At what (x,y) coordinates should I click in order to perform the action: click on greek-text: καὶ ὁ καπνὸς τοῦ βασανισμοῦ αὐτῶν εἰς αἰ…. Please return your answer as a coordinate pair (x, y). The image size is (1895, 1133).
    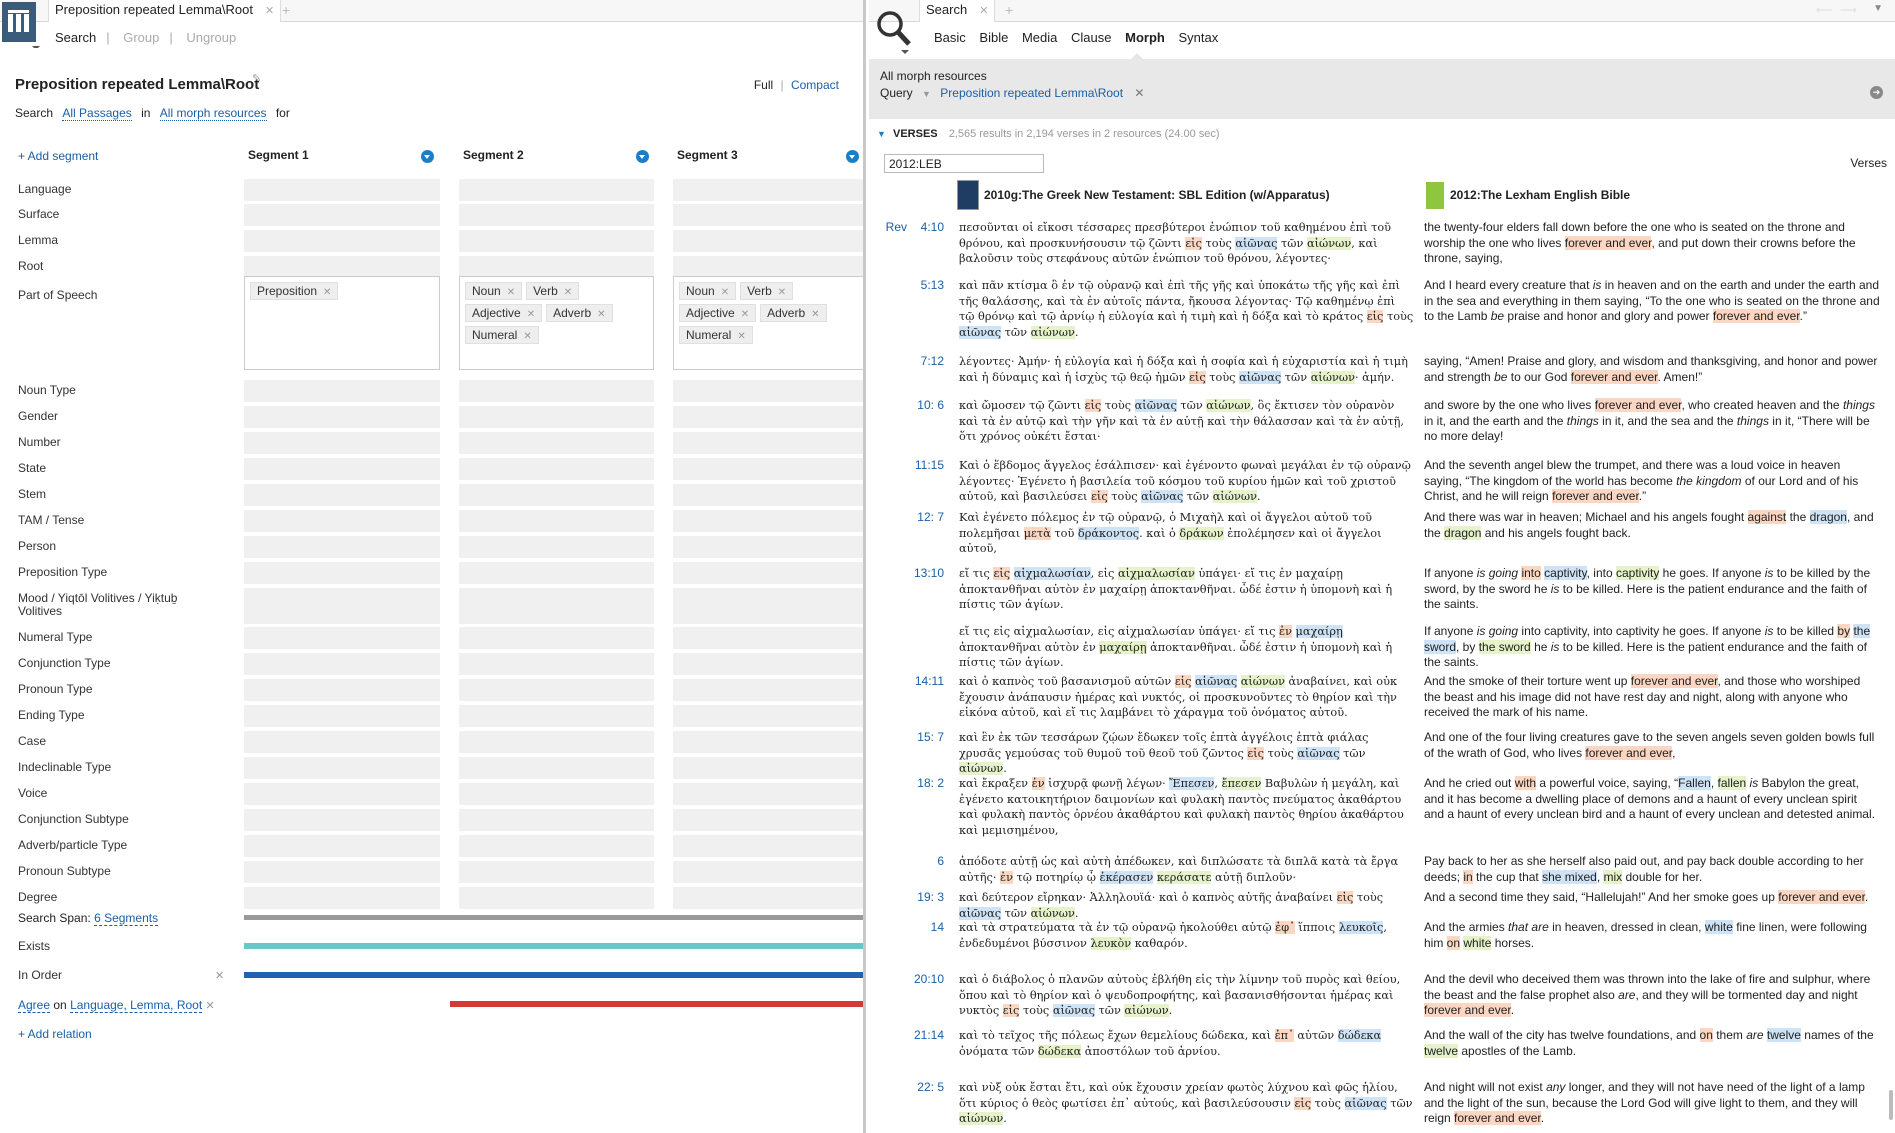
    Looking at the image, I should click on (1186, 697).